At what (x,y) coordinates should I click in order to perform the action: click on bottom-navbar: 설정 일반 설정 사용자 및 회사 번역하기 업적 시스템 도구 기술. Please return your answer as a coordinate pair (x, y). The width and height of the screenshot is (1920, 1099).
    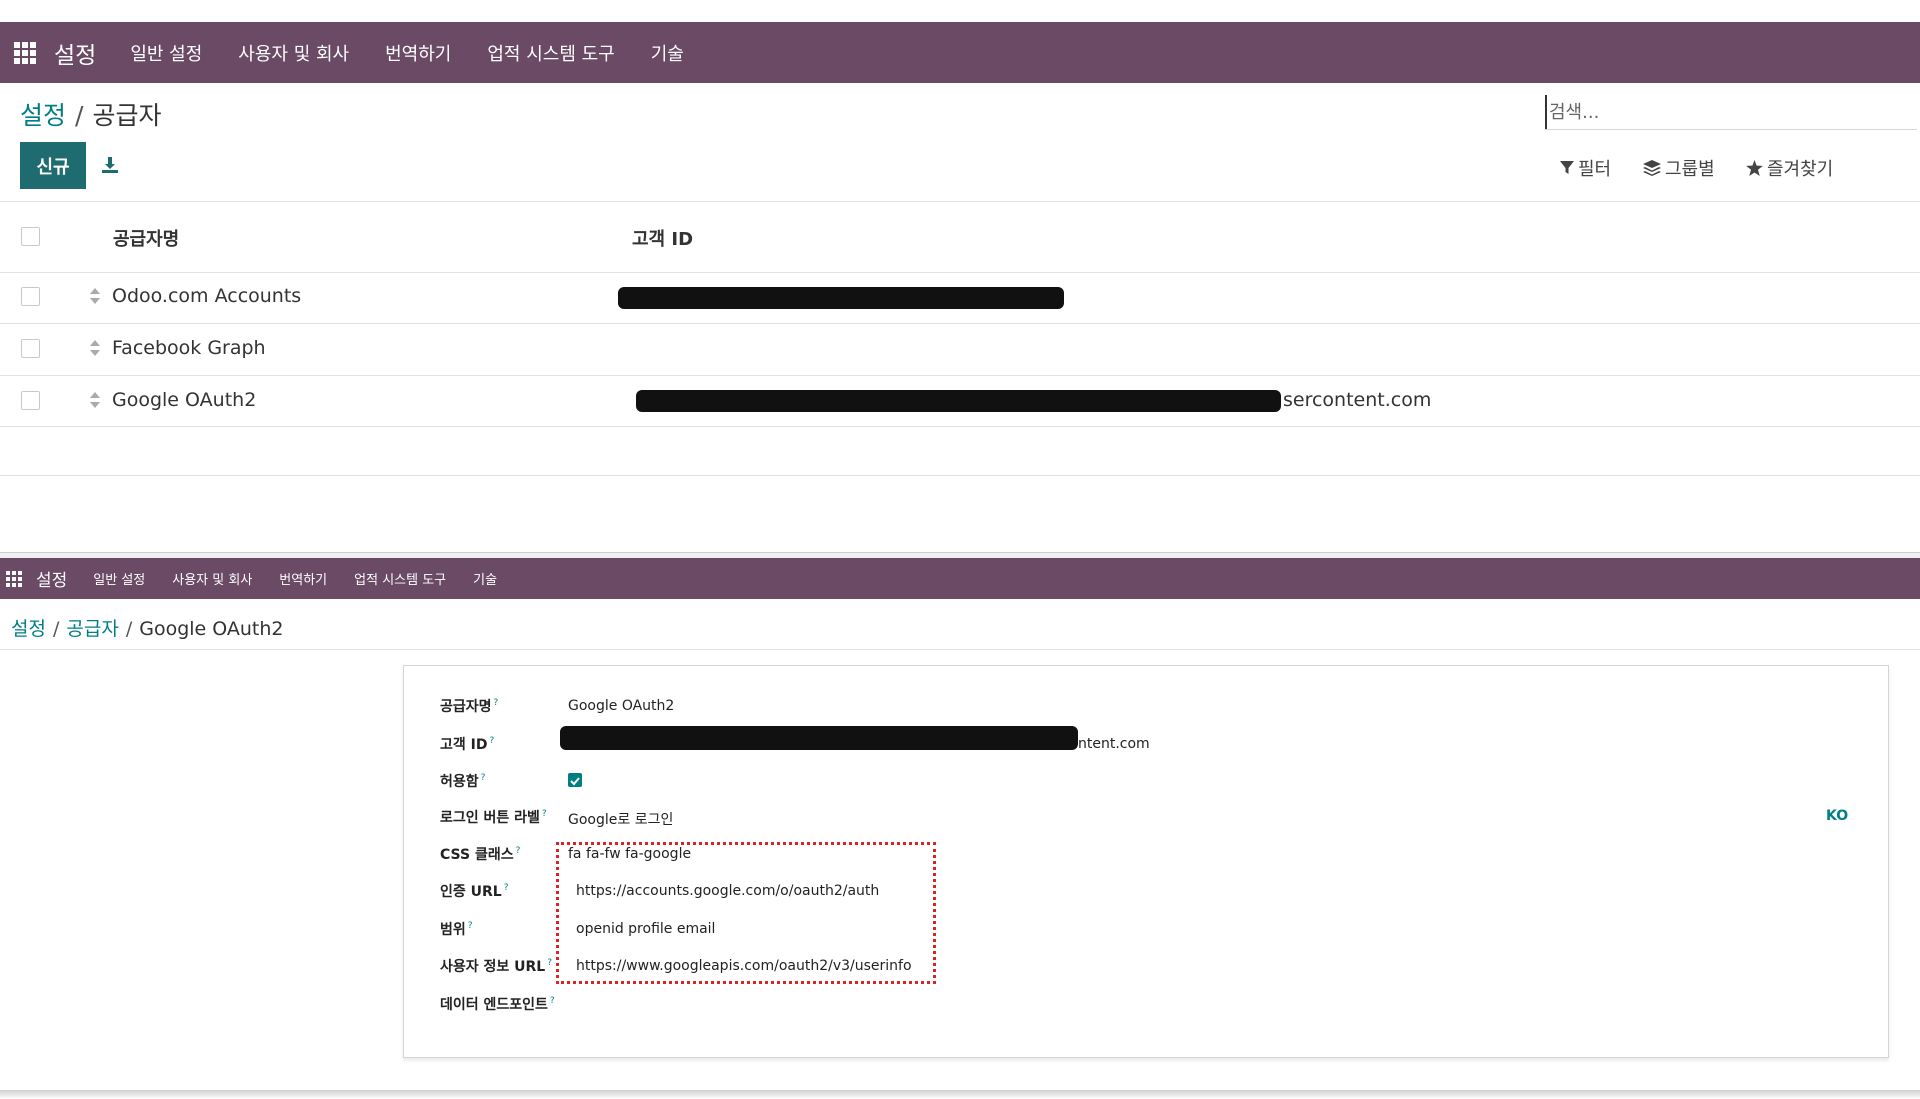
    Looking at the image, I should click on (960, 578).